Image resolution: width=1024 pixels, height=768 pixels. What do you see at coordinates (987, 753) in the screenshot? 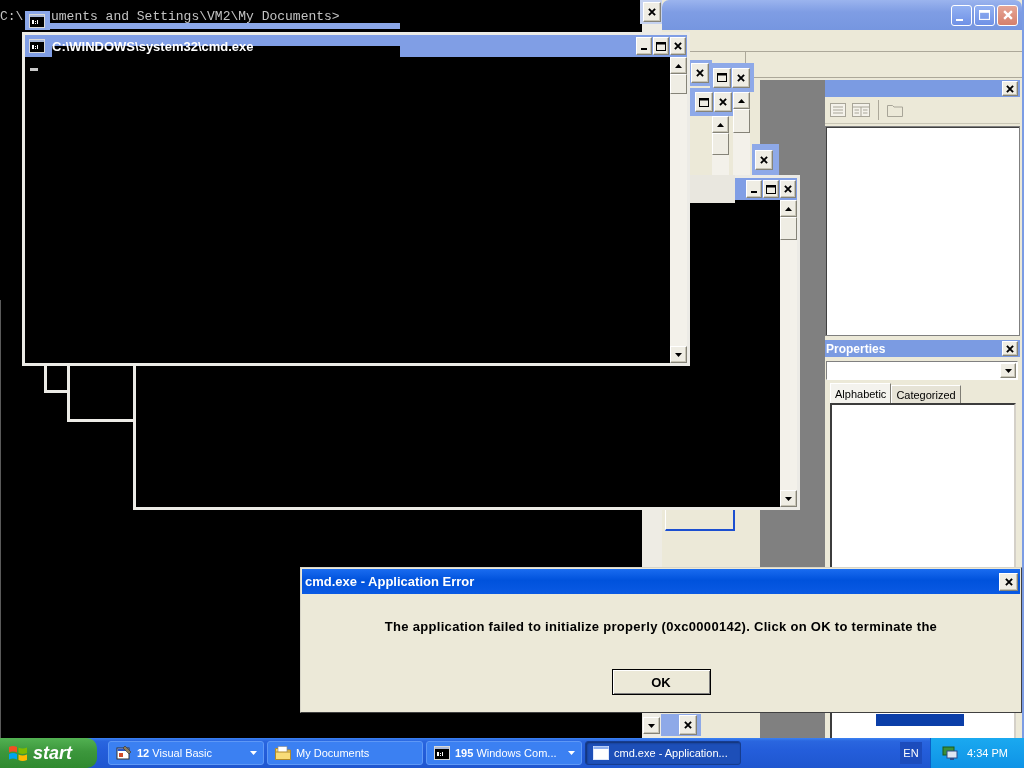
I see `clock: 4:34 PM` at bounding box center [987, 753].